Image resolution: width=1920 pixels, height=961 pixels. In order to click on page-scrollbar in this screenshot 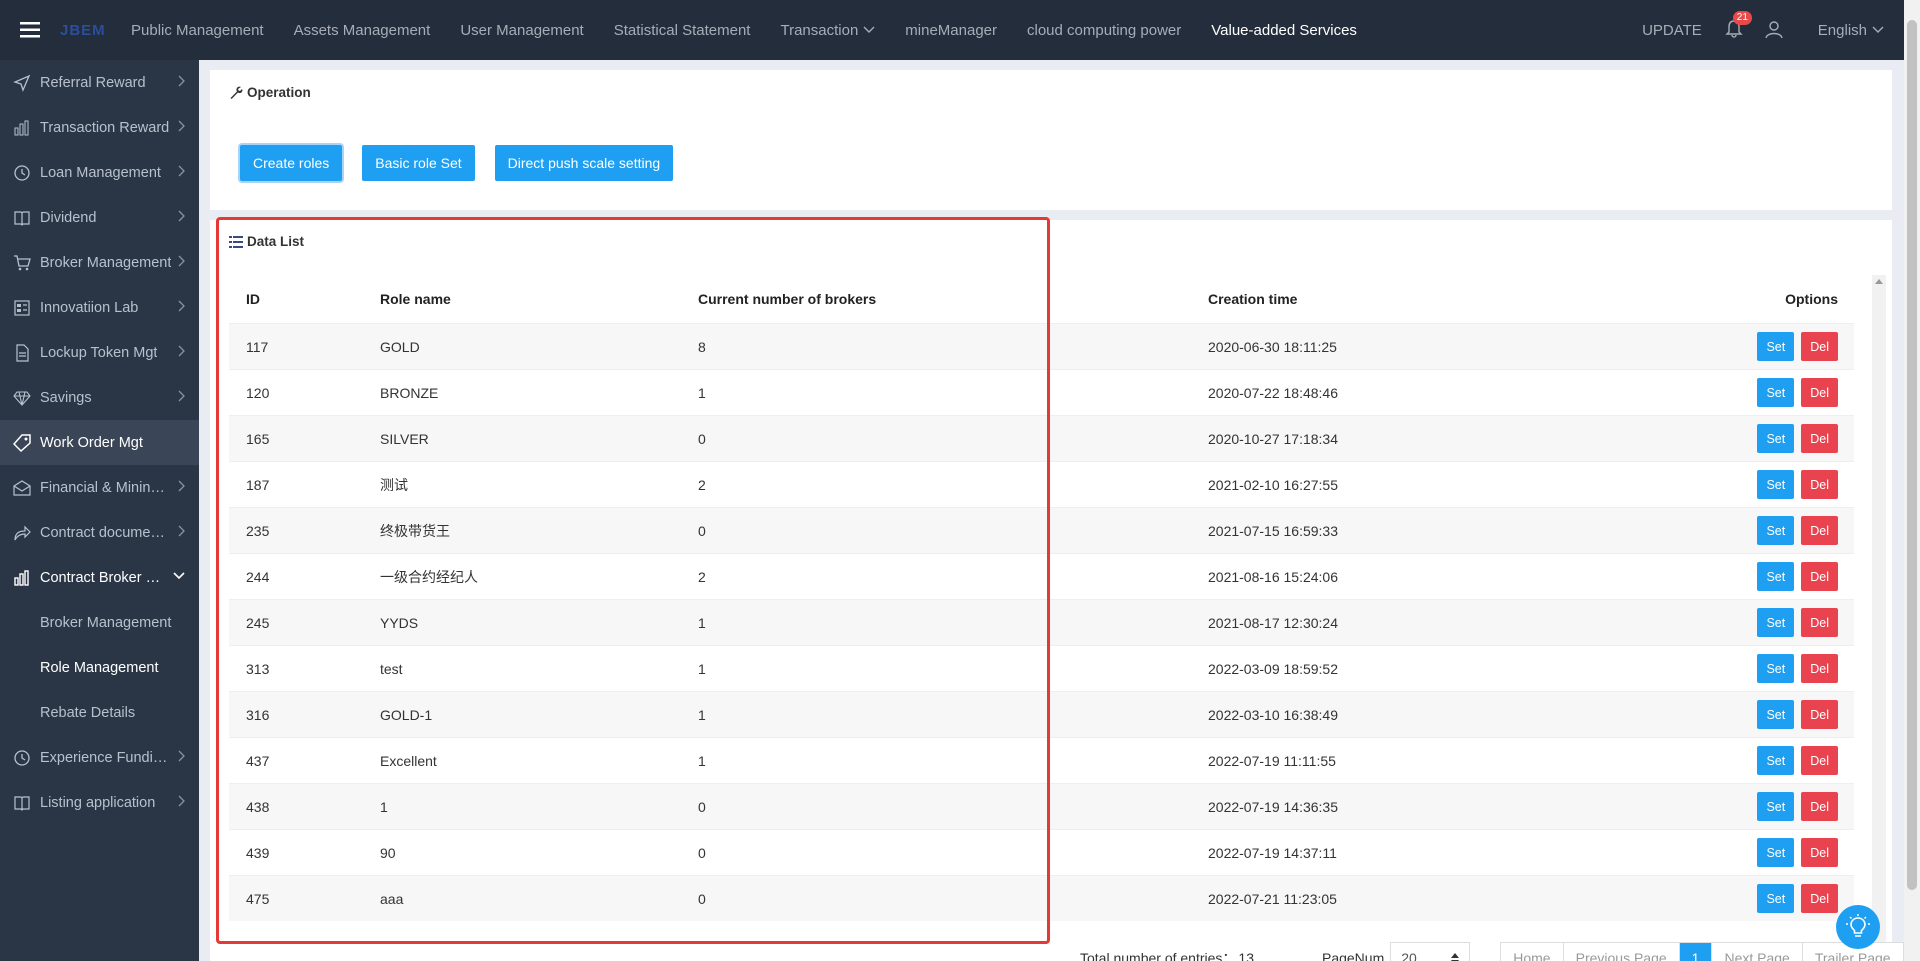, I will do `click(1912, 480)`.